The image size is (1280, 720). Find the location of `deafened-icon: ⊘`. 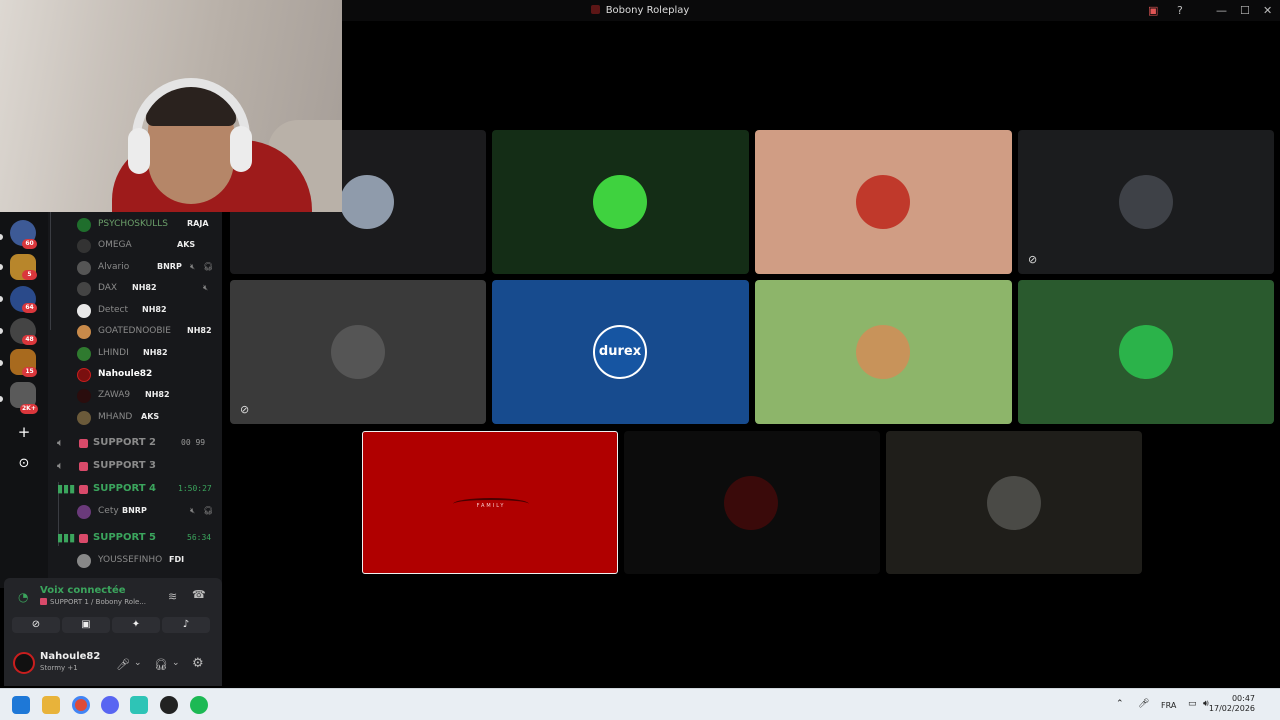

deafened-icon: ⊘ is located at coordinates (1033, 259).